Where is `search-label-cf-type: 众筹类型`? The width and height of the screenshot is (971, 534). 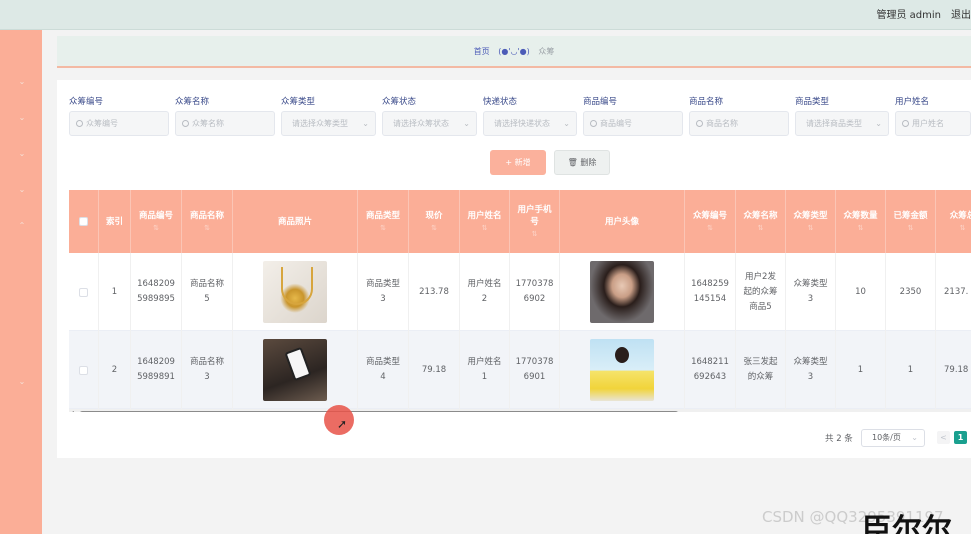
search-label-cf-type: 众筹类型 is located at coordinates (298, 102).